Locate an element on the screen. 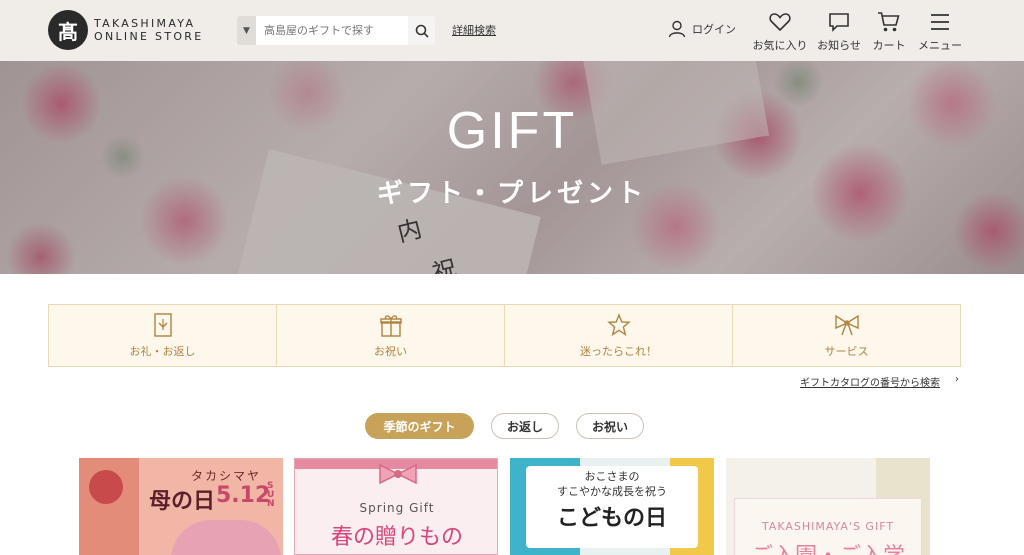 This screenshot has width=1024, height=555. category-label: お祝い is located at coordinates (390, 351).